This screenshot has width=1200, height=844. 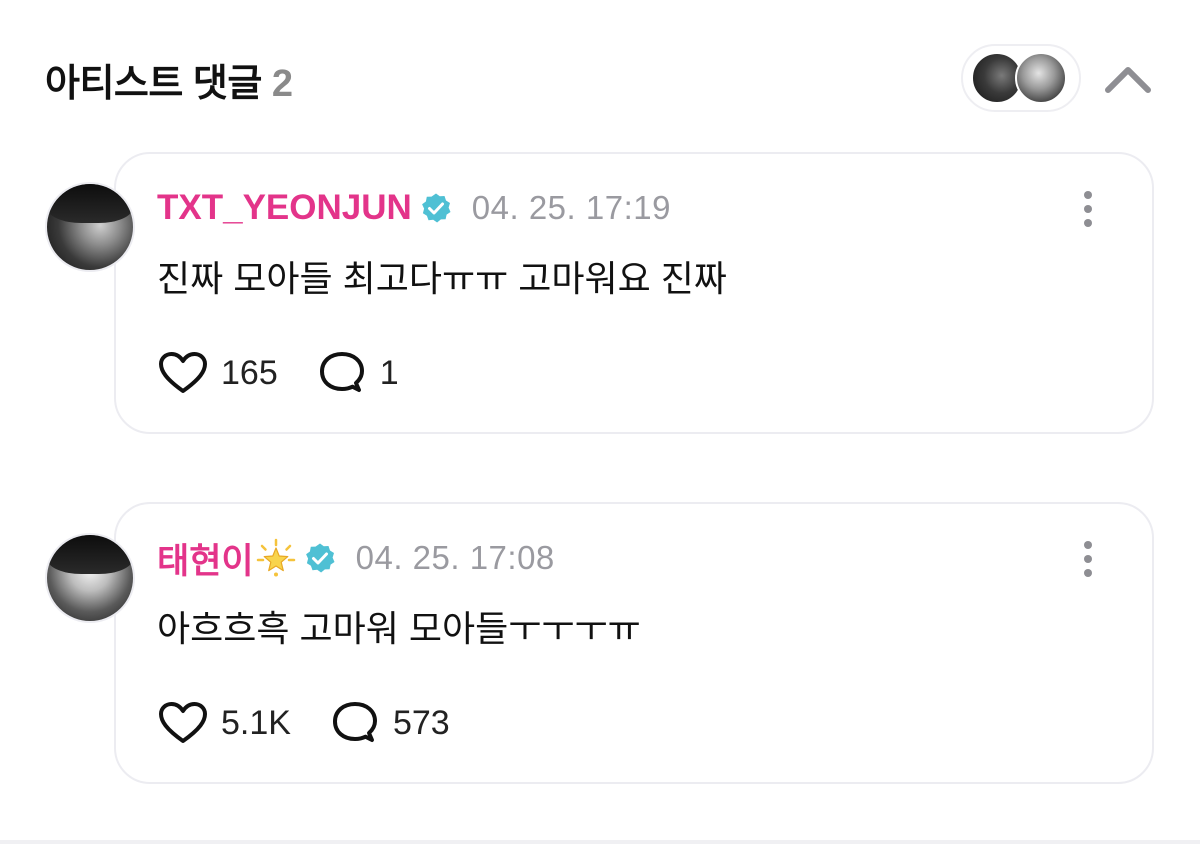 What do you see at coordinates (303, 723) in the screenshot?
I see `comment-actions: 5.1K 573` at bounding box center [303, 723].